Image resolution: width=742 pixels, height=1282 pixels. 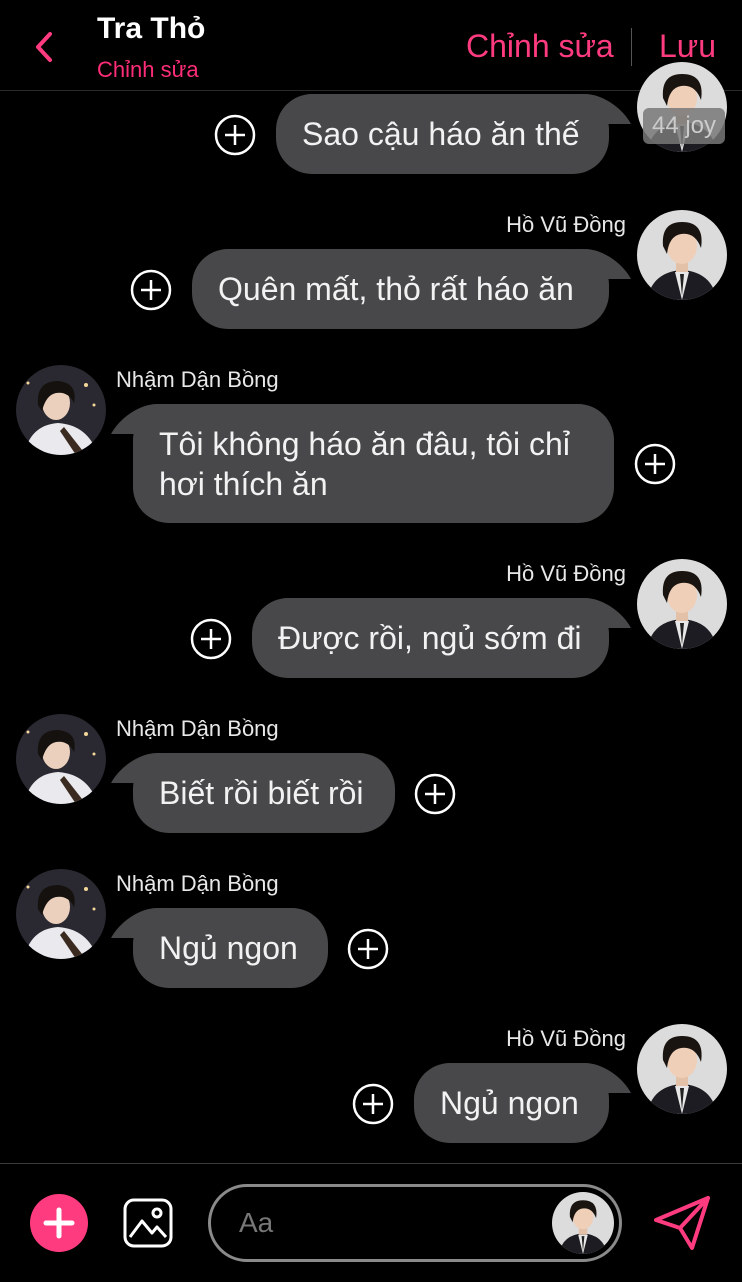 I want to click on message-bubble: Biết rồi biết rồi, so click(x=264, y=793).